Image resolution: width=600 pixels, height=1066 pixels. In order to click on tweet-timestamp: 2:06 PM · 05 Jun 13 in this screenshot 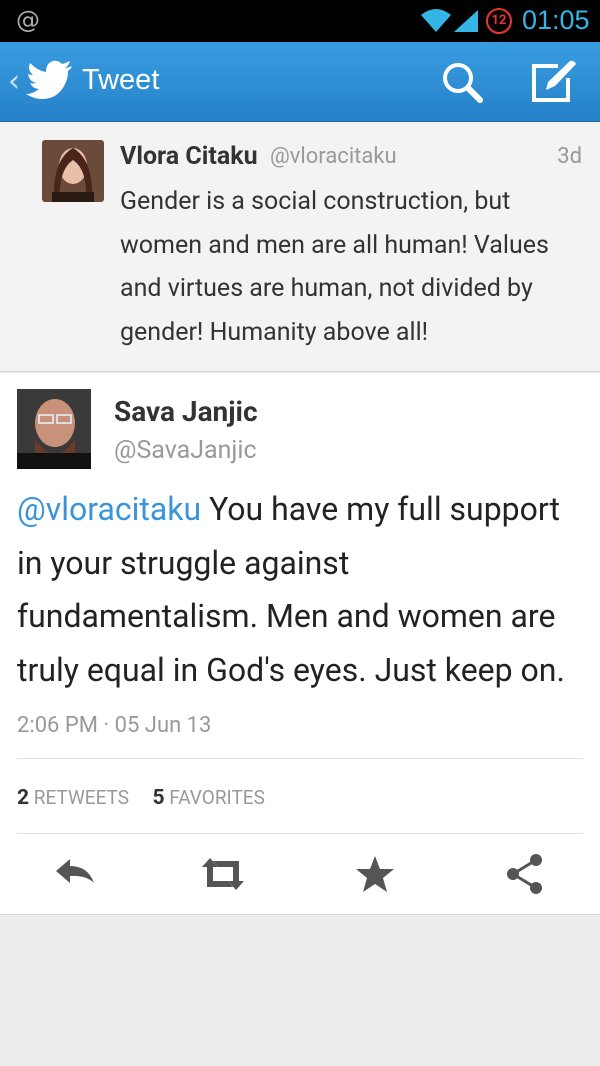, I will do `click(114, 725)`.